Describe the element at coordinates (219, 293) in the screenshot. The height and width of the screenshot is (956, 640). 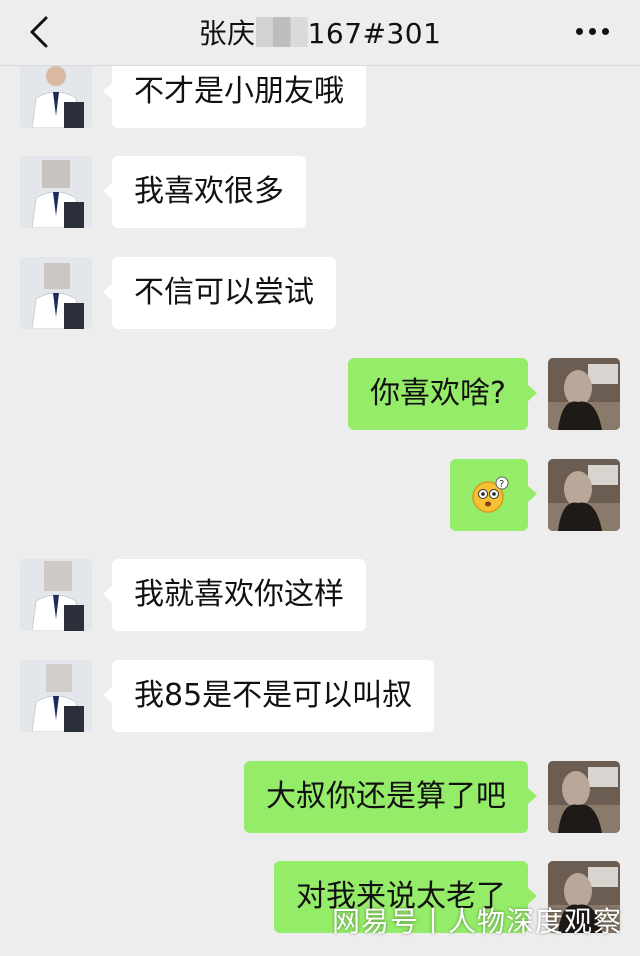
I see `incoming-message-bubble: 不信可以尝试` at that location.